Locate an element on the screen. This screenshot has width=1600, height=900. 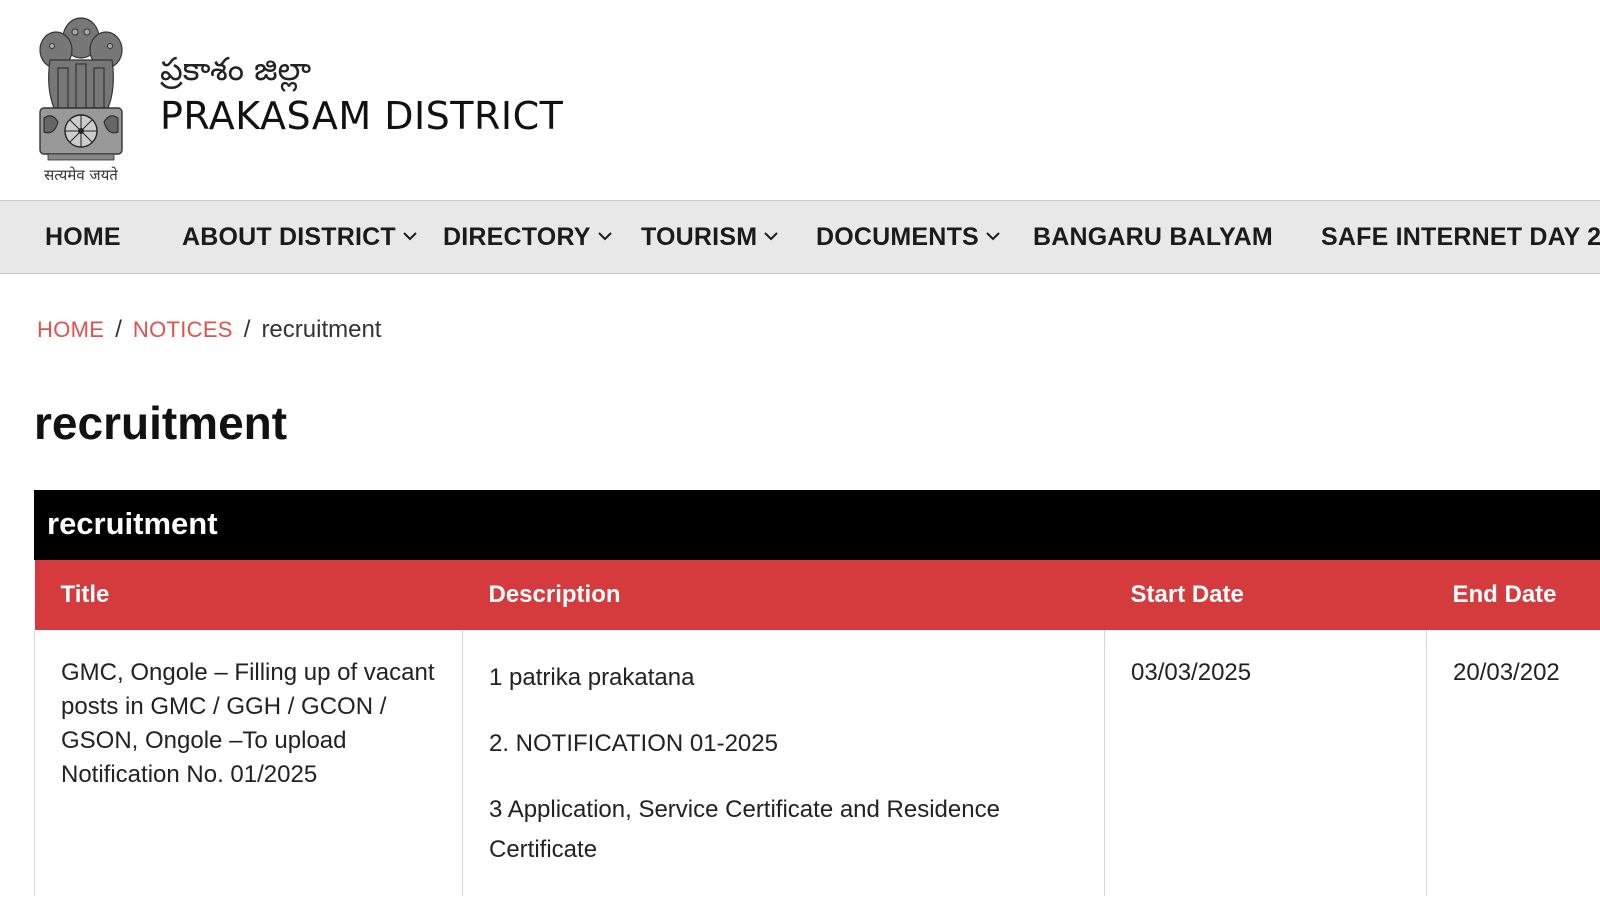
breadcrumb: HOME / NOTICES / recruitment is located at coordinates (209, 330).